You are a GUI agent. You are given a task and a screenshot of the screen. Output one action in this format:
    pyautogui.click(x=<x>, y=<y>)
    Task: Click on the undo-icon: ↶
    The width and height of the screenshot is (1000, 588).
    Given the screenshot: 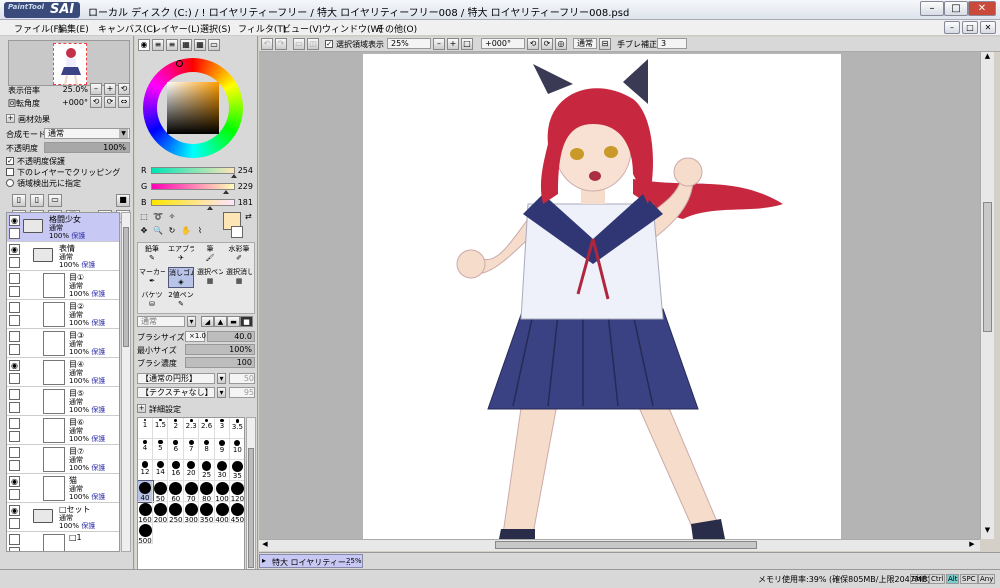 What is the action you would take?
    pyautogui.click(x=267, y=44)
    